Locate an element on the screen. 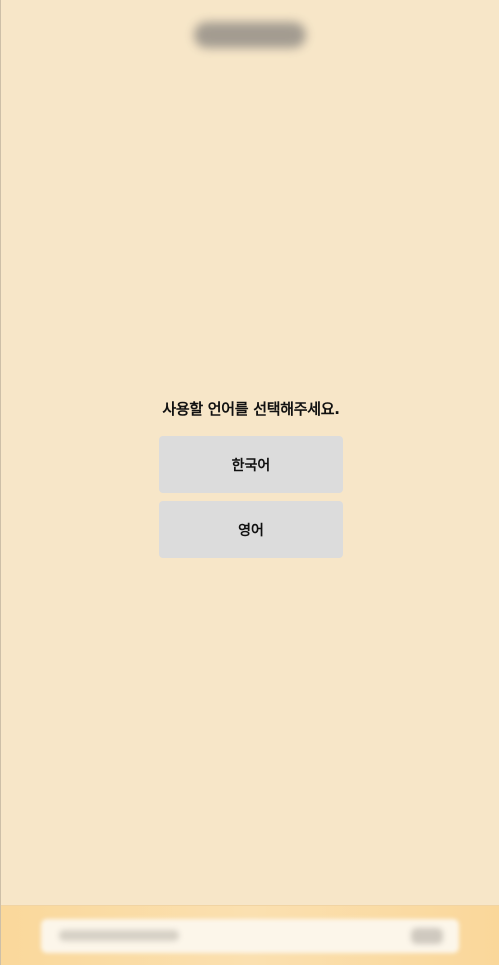 This screenshot has width=499, height=965. language-select-dialog: 사용할 언어를 선택해주세요. 한국어 영어 is located at coordinates (251, 476).